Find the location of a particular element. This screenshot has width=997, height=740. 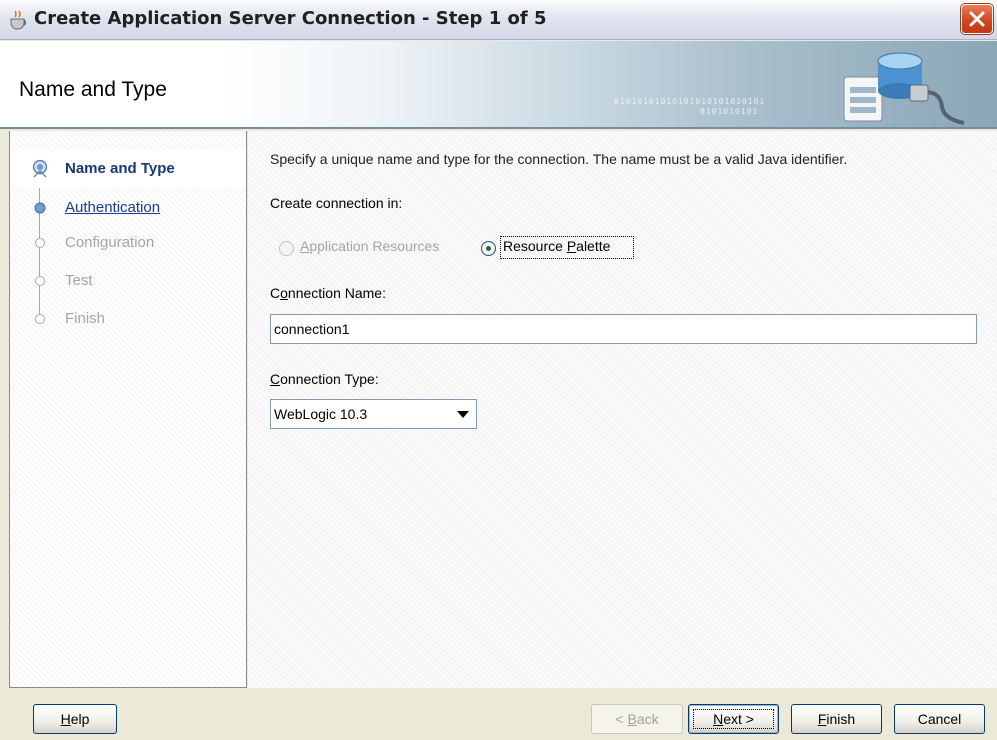

help-button: Help is located at coordinates (75, 719).